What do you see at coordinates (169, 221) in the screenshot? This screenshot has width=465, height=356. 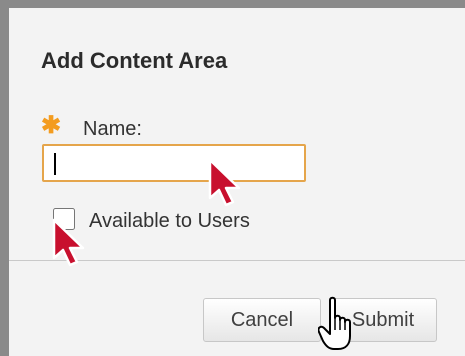 I see `available-to-users-label: Available to Users` at bounding box center [169, 221].